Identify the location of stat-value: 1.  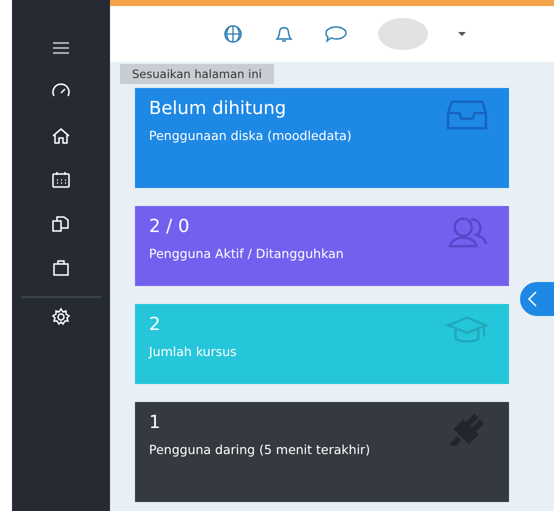
(154, 422).